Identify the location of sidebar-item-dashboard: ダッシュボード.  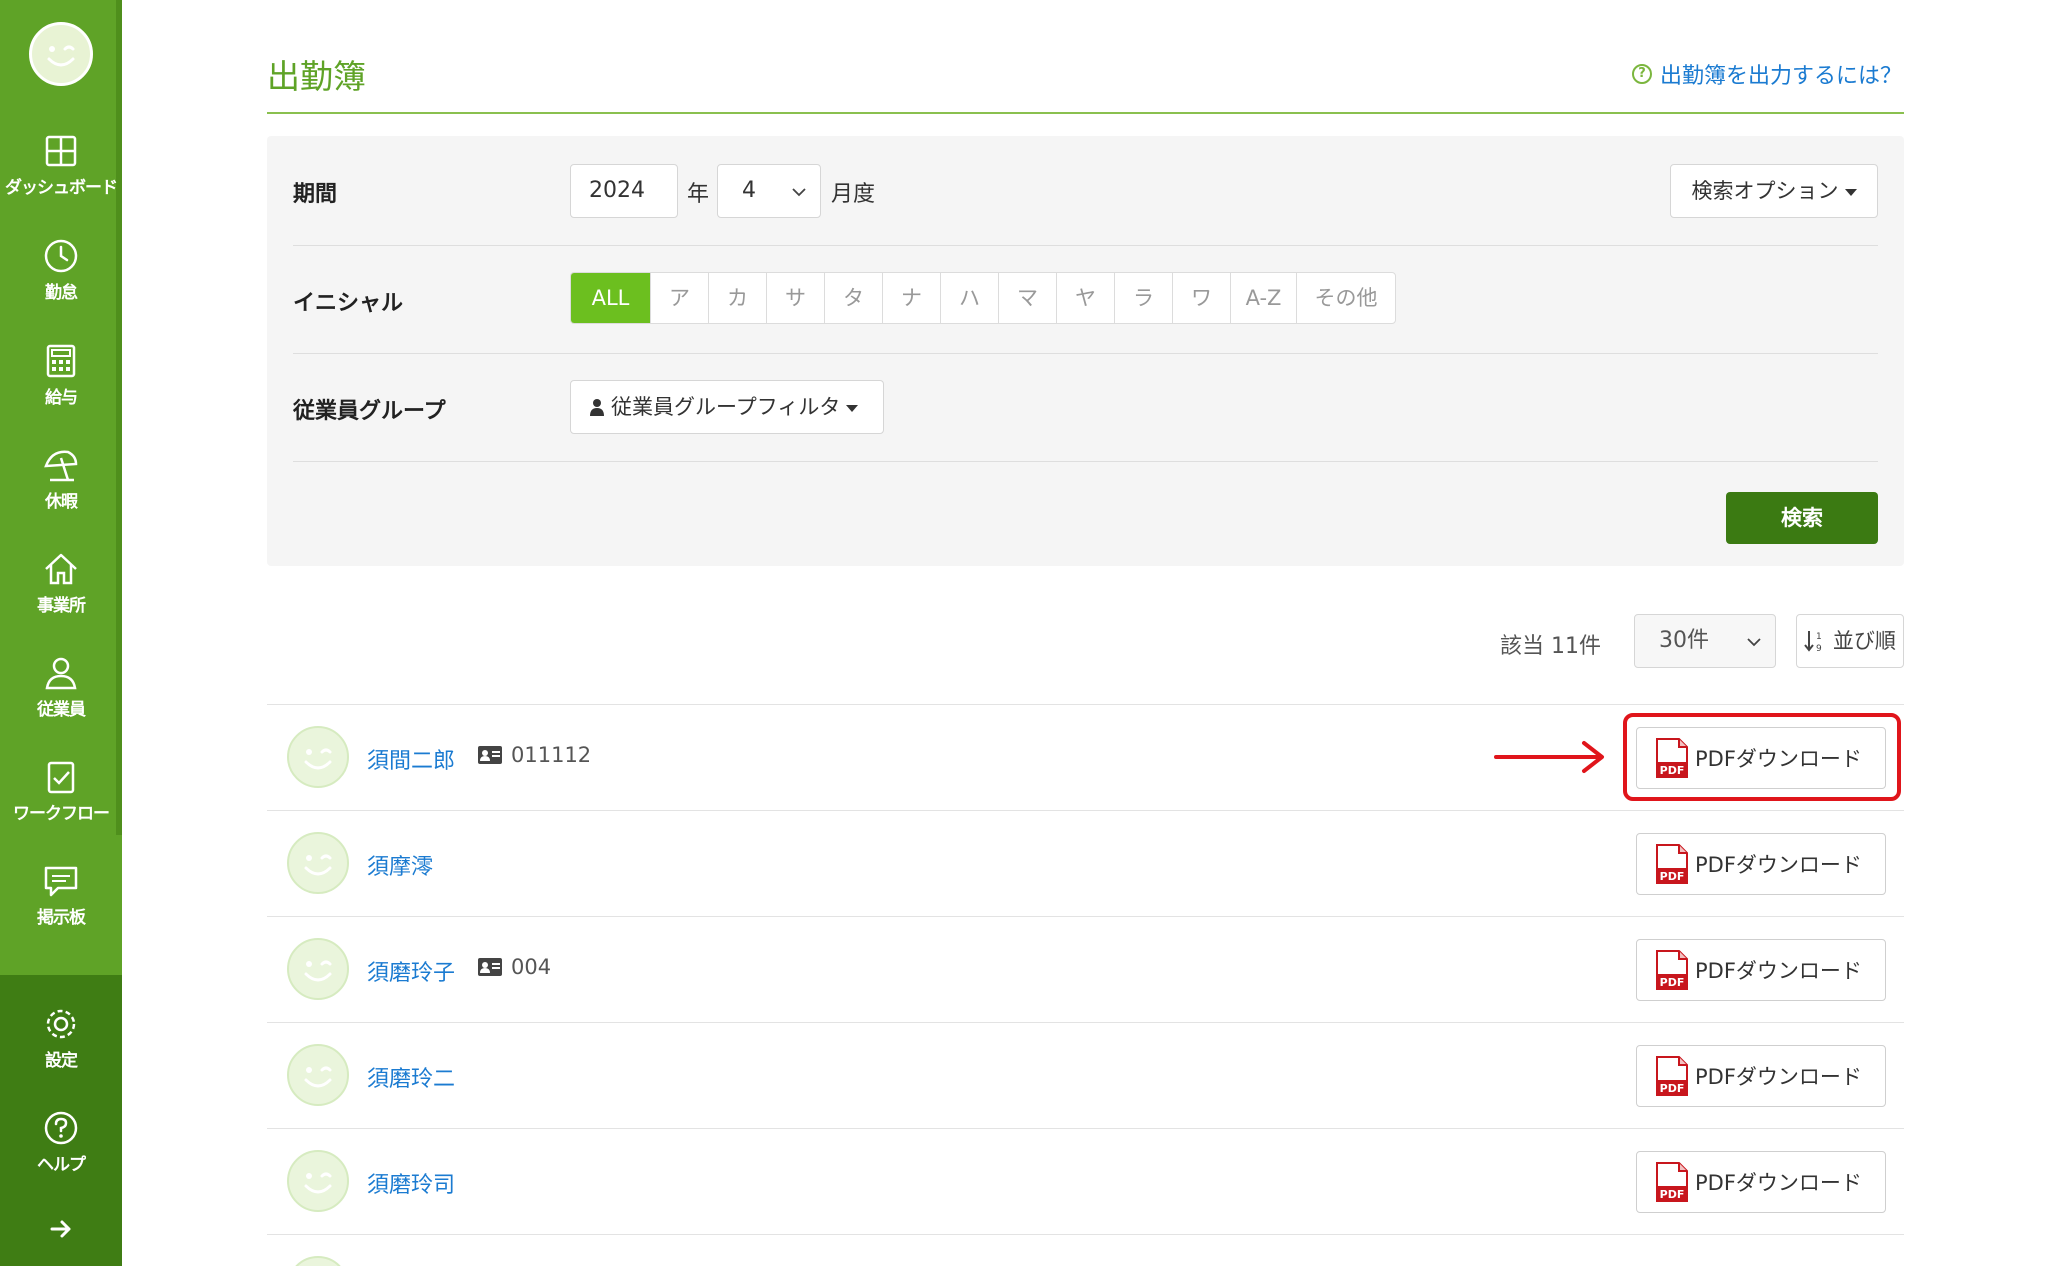
(61, 180).